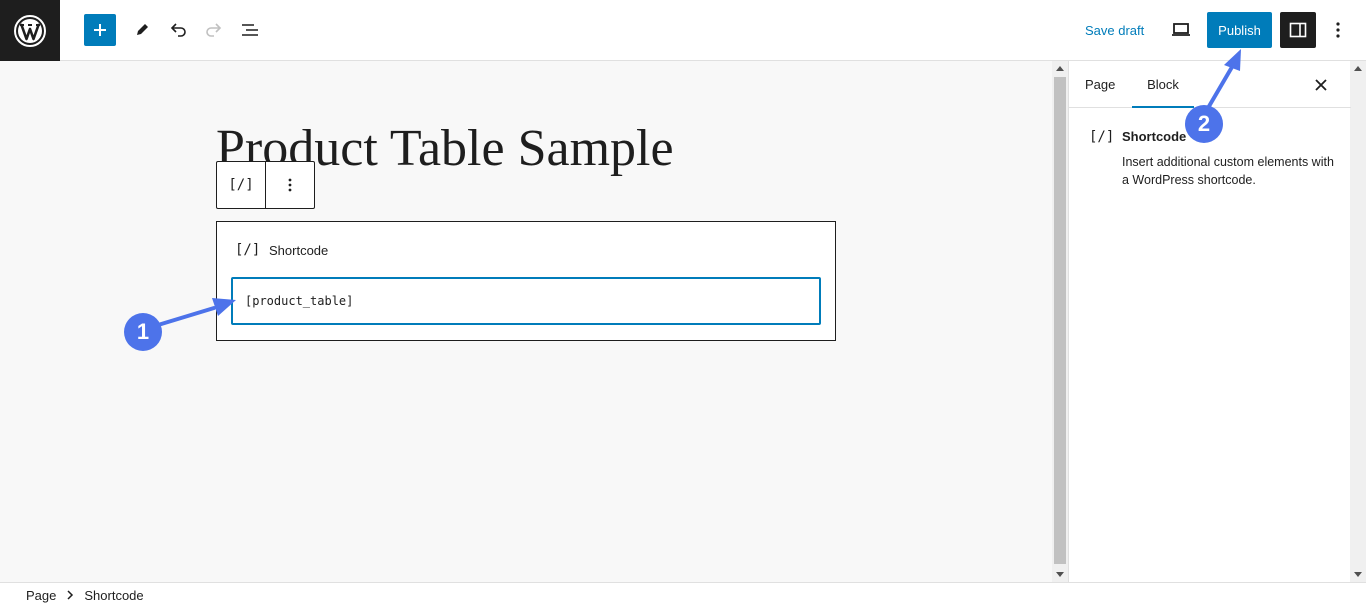 The height and width of the screenshot is (607, 1366). I want to click on redo-icon, so click(214, 30).